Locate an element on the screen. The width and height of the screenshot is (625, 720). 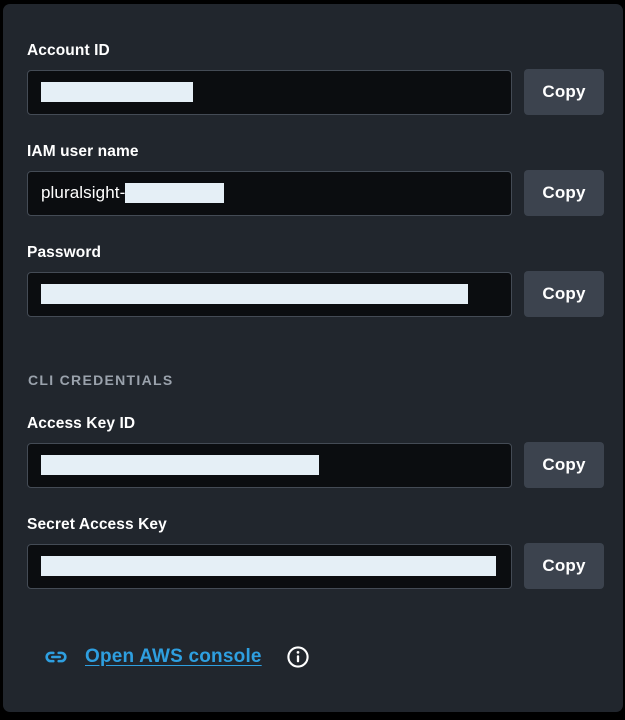
field-row-iam-user-name: pluralsight- Copy is located at coordinates (315, 193).